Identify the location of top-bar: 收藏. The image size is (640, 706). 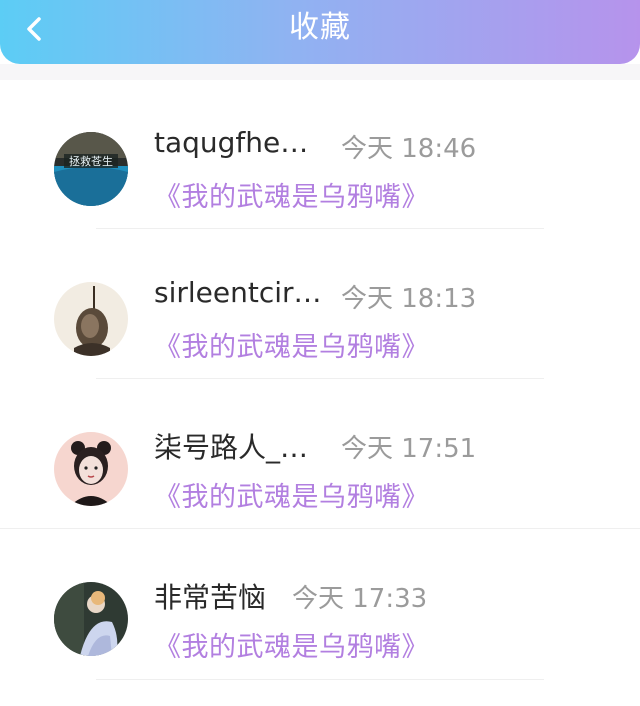
(320, 32).